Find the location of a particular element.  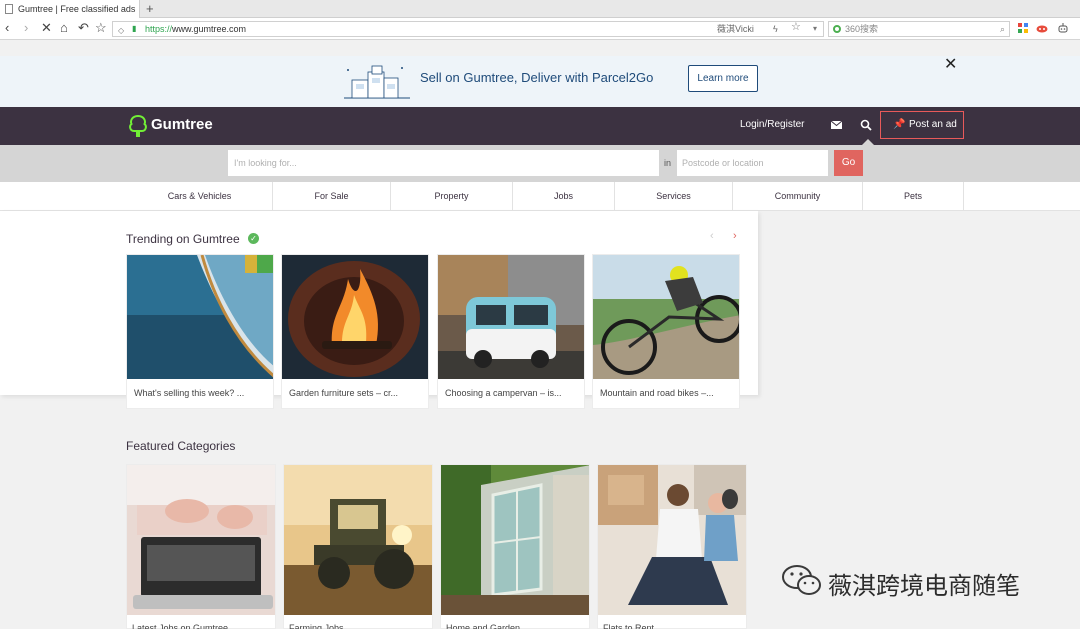

in-label: in is located at coordinates (668, 163).